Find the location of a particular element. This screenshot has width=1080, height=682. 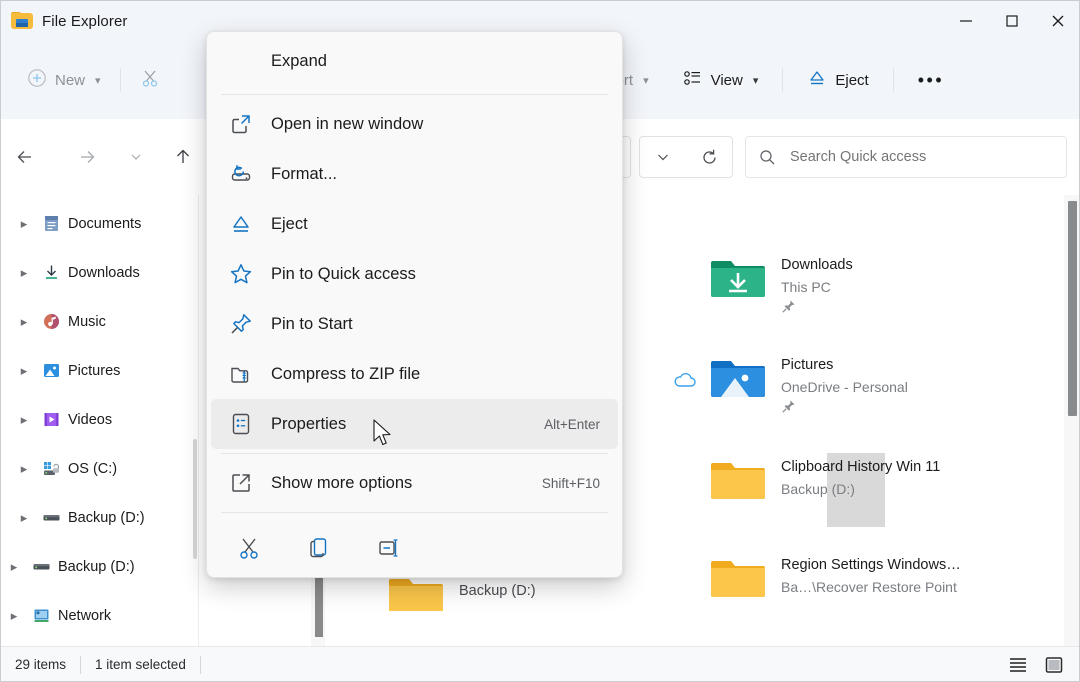

sidebar-scrollbar is located at coordinates (195, 499).